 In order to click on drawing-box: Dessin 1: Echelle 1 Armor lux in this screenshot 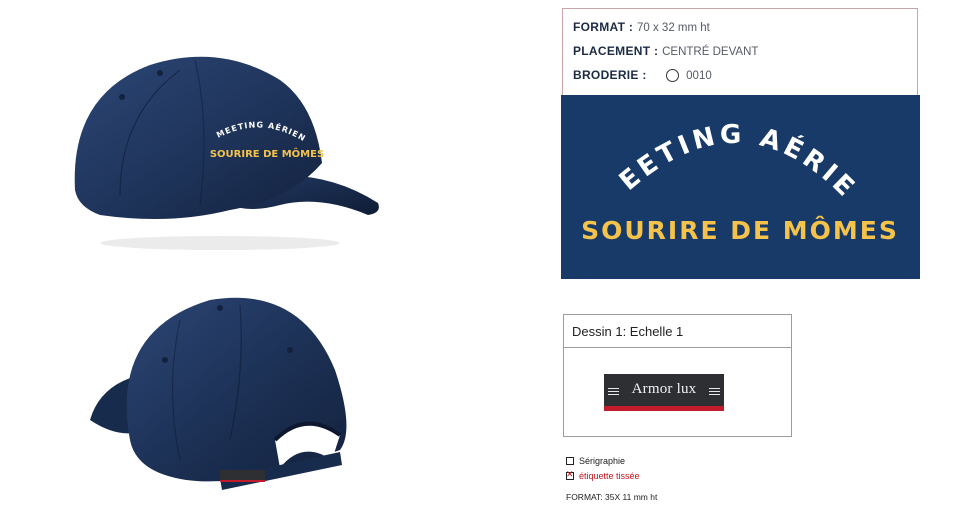, I will do `click(677, 375)`.